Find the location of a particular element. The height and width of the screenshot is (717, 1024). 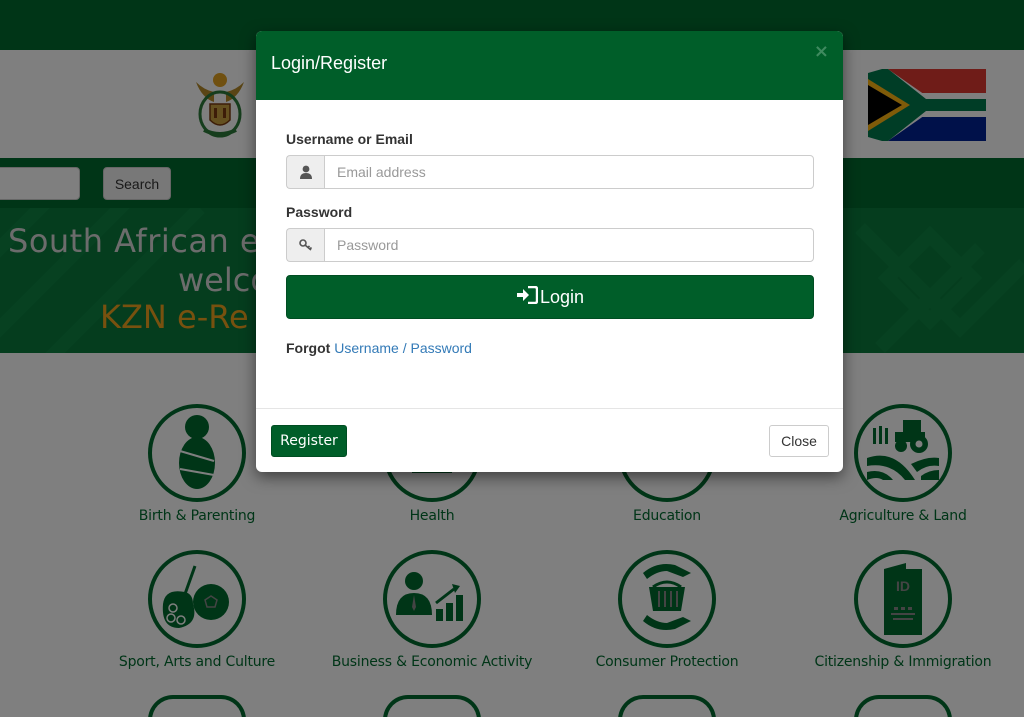

forgot-password-link: Password is located at coordinates (440, 348).